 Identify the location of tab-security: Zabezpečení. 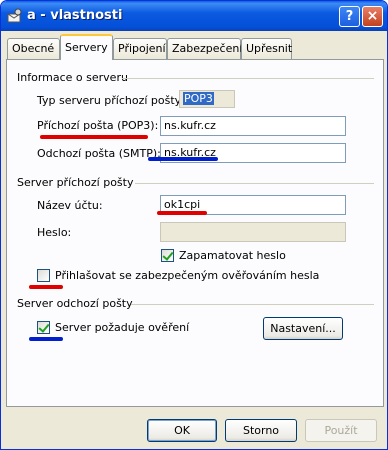
(204, 48).